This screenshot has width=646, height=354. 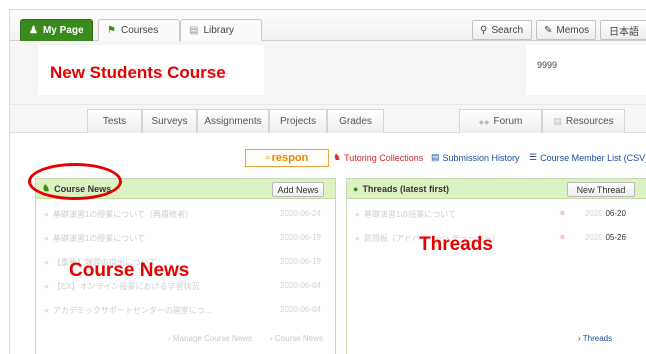 I want to click on news-item-title: 【EX】オンライン授業における学習状況, so click(x=126, y=286).